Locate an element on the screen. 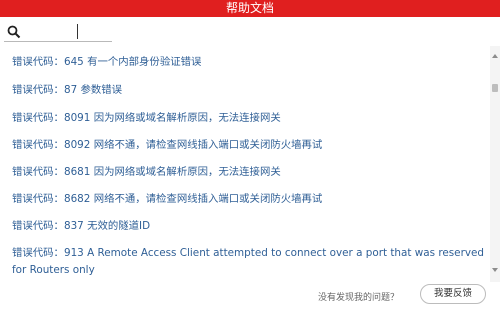  error-item: 错误代码：8091 因为网络或域名解析原因，无法连接网关 is located at coordinates (249, 118).